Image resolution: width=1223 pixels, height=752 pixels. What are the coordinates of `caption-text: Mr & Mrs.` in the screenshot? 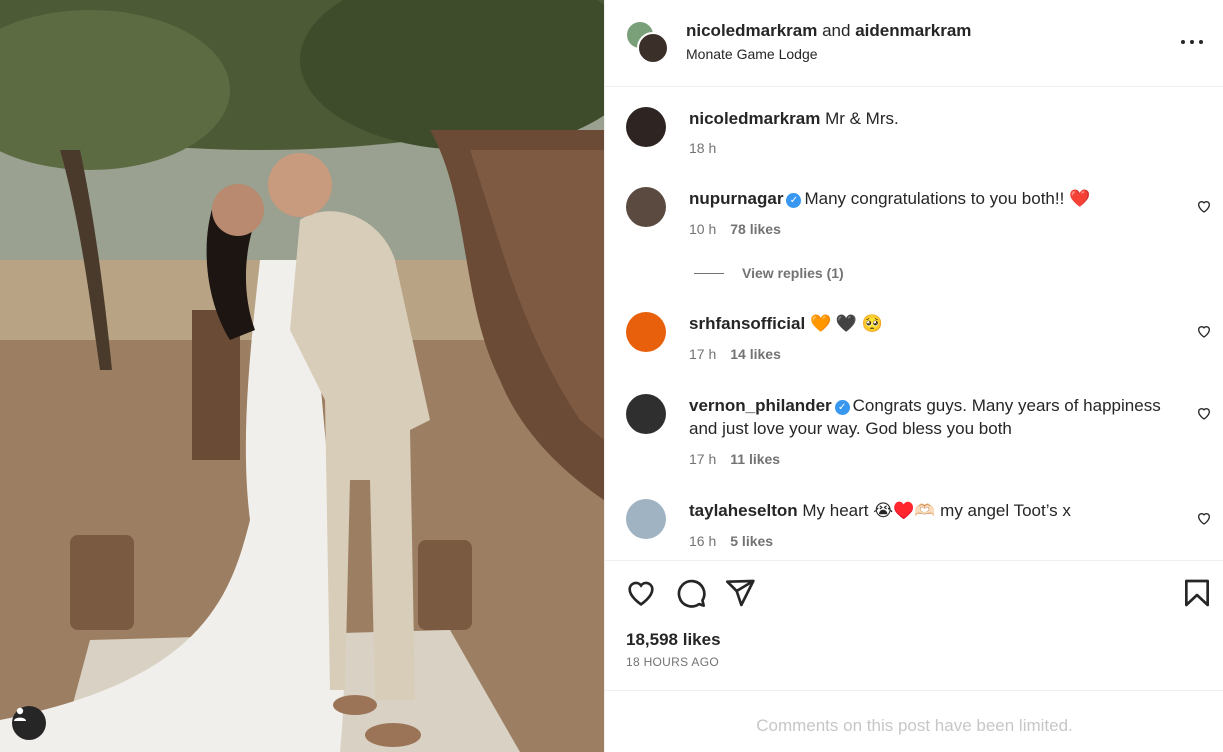 It's located at (862, 118).